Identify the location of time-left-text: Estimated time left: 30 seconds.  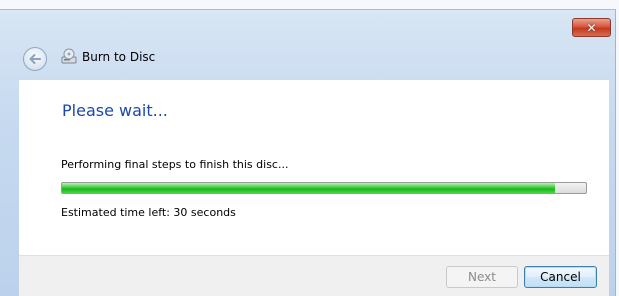
(148, 212).